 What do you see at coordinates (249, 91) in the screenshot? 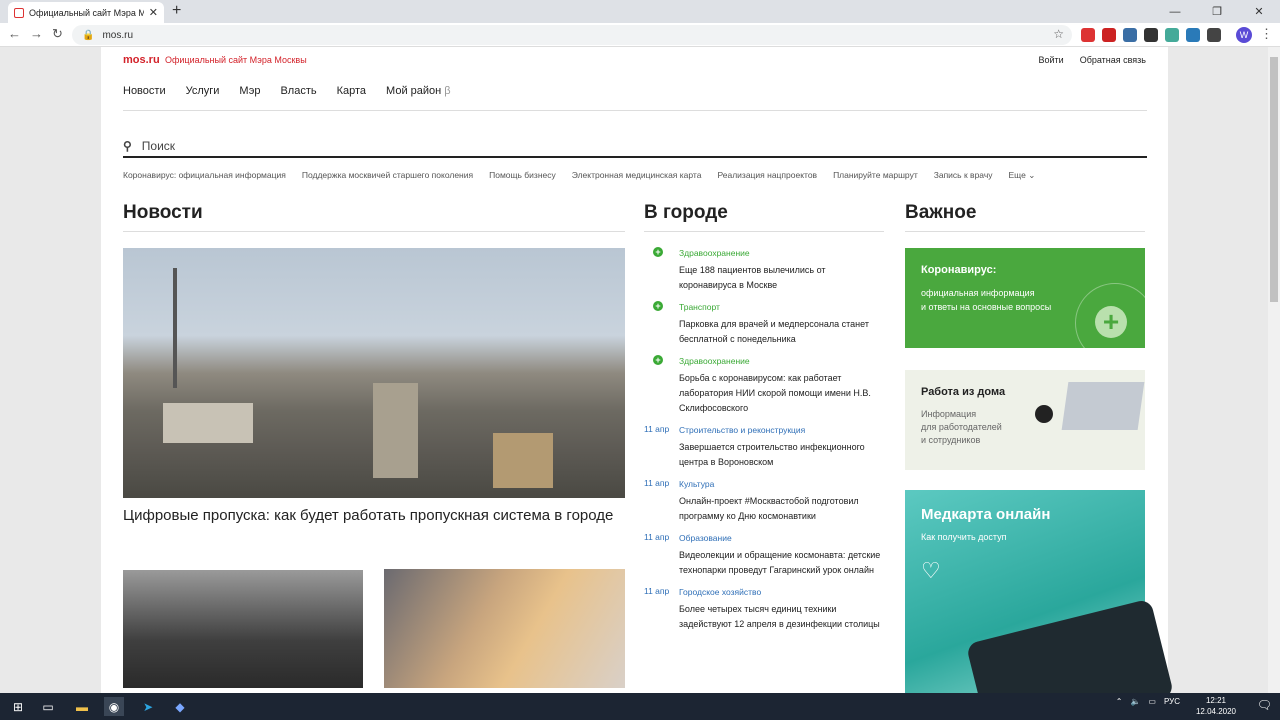
I see `nav-mayor: Мэр` at bounding box center [249, 91].